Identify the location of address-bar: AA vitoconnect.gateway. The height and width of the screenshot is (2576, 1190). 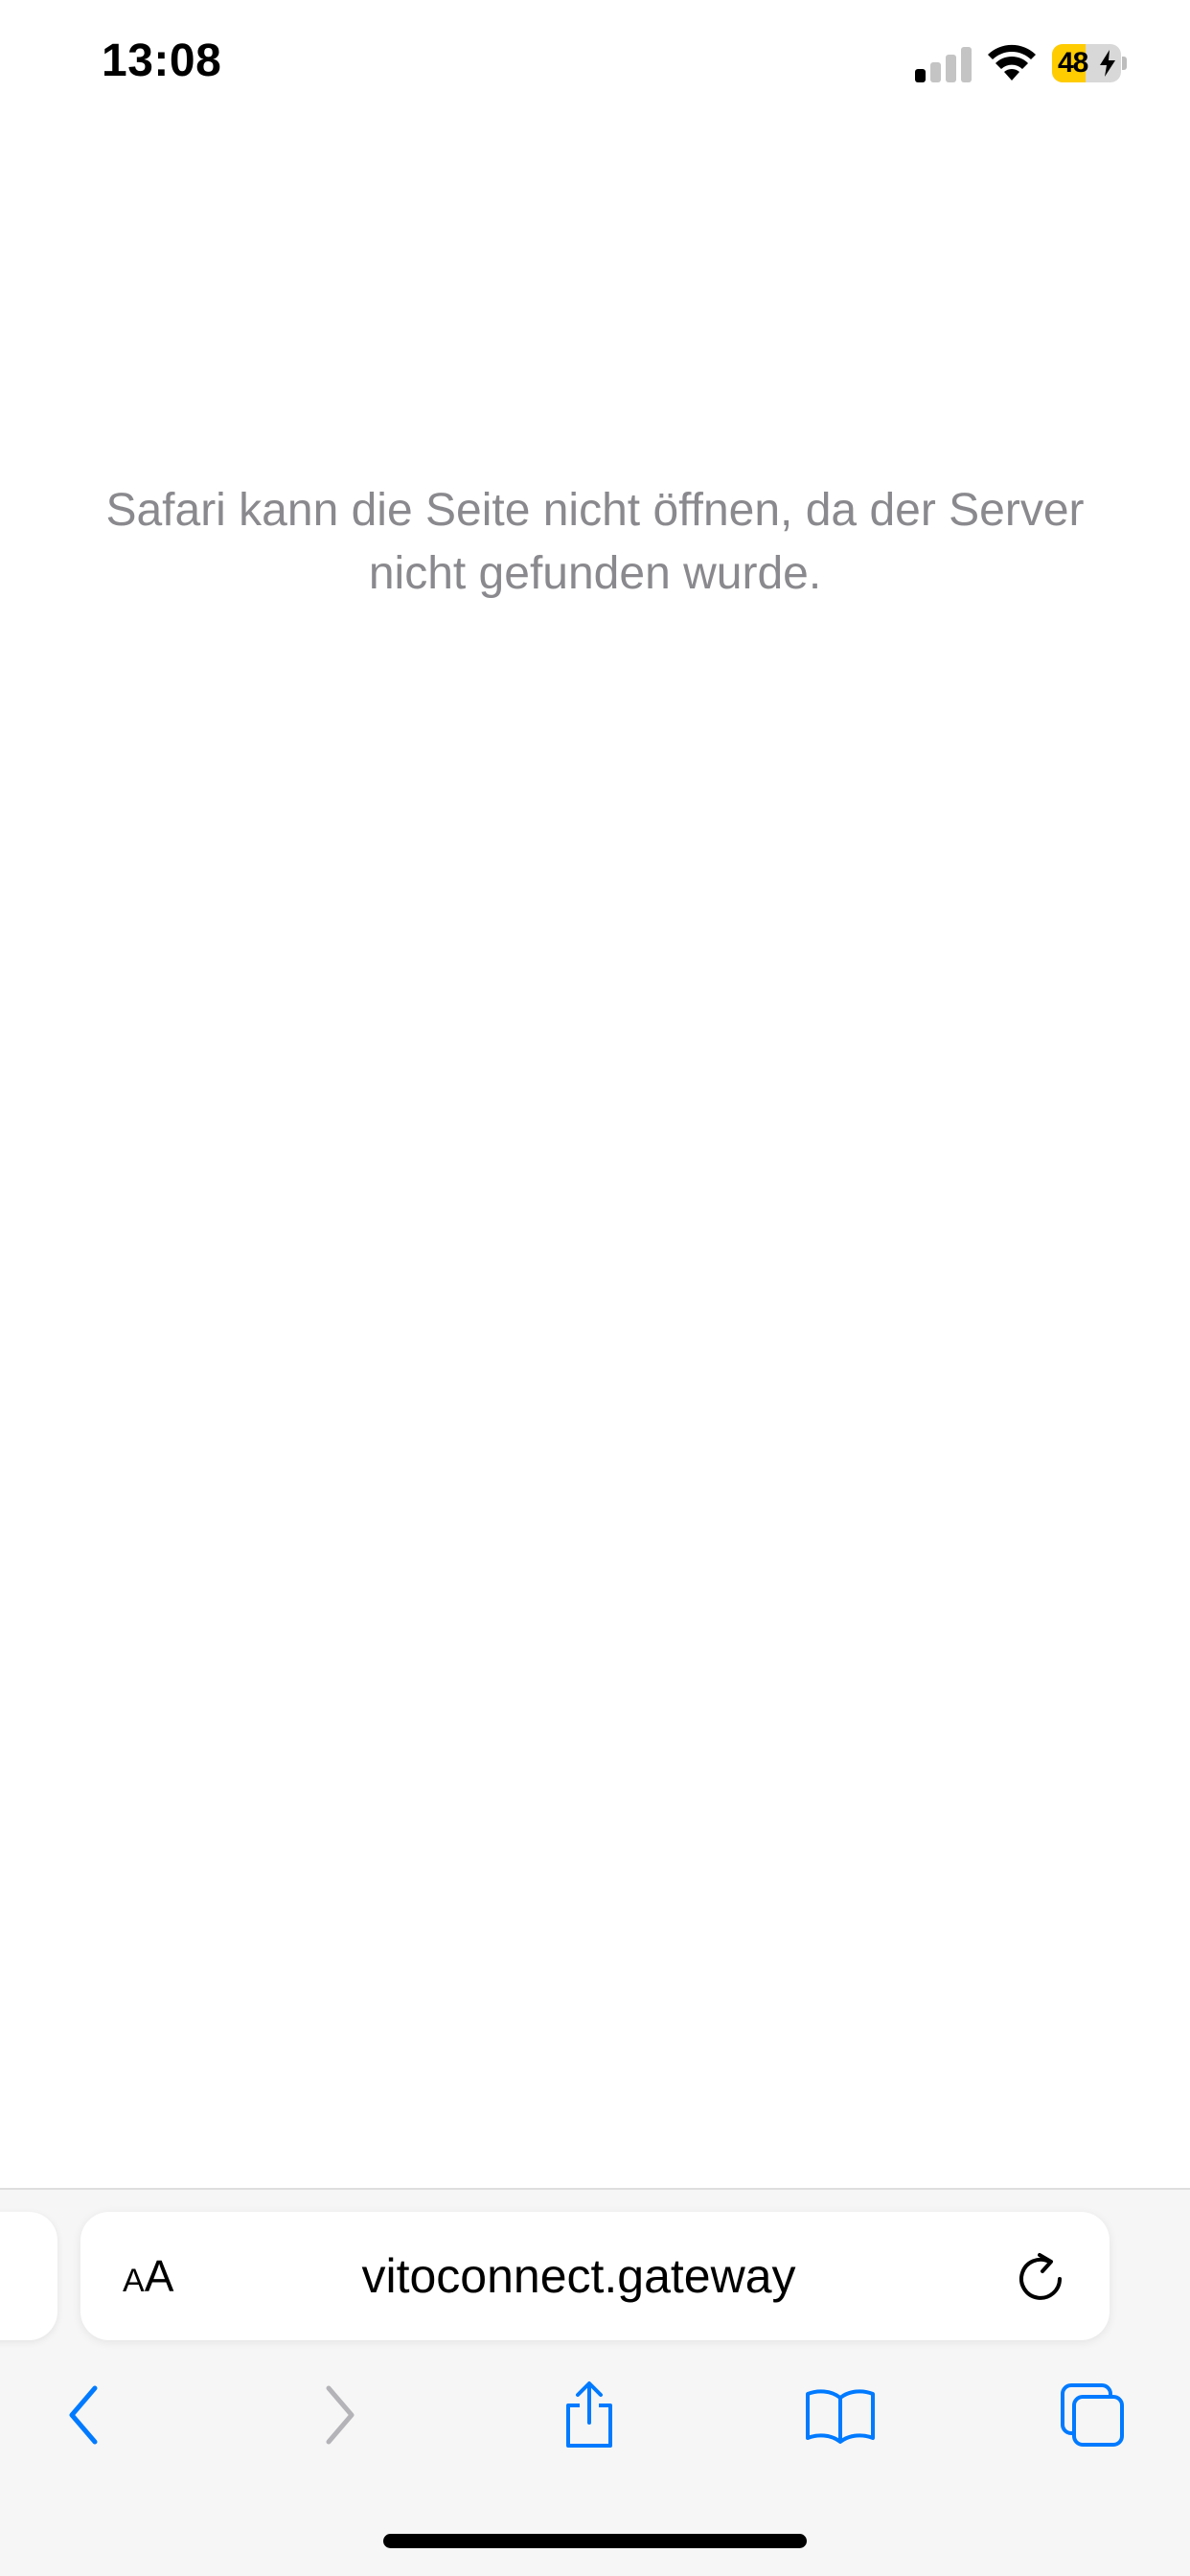
(595, 2276).